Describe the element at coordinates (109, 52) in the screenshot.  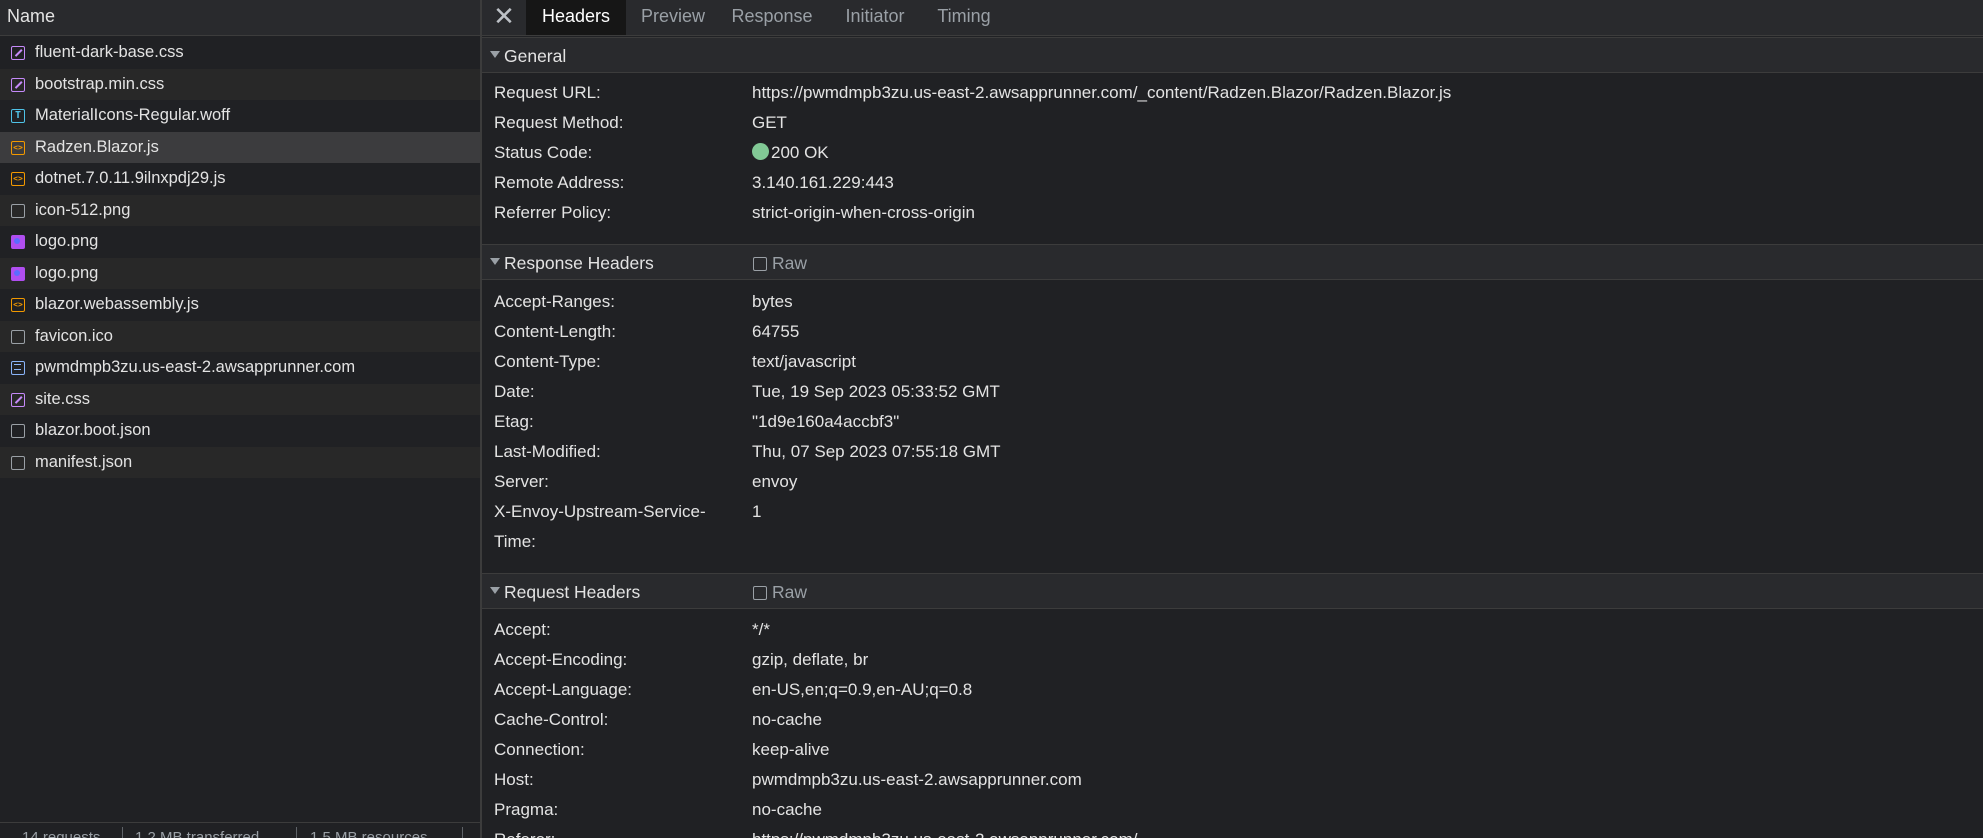
I see `request-name: fluent-dark-base.css` at that location.